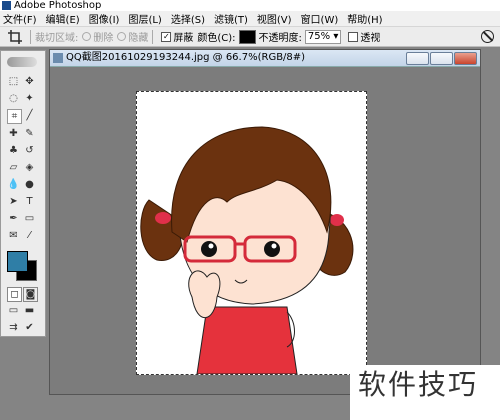  Describe the element at coordinates (13, 150) in the screenshot. I see `stamp-tool-icon: ♣` at that location.